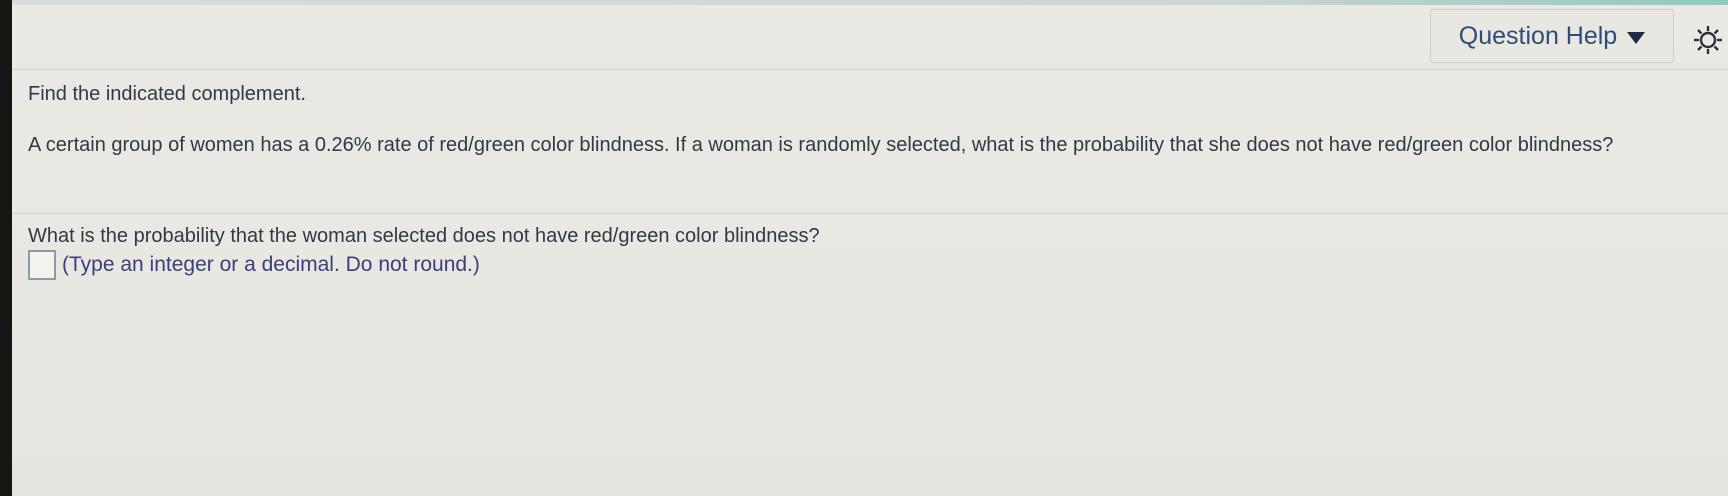  Describe the element at coordinates (6, 248) in the screenshot. I see `window-left-edge` at that location.